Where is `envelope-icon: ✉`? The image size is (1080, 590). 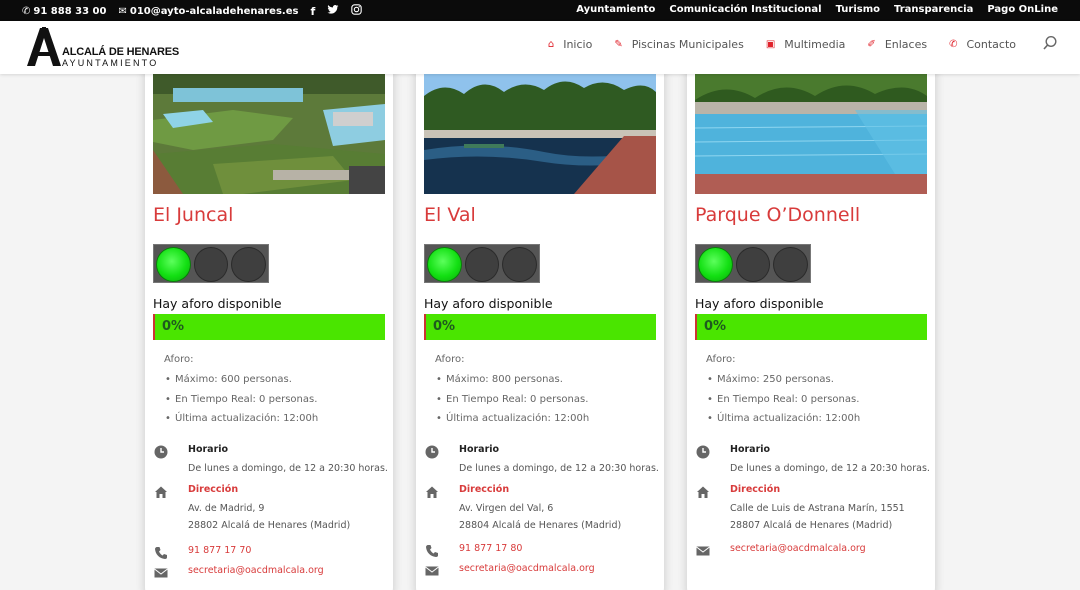 envelope-icon: ✉ is located at coordinates (122, 11).